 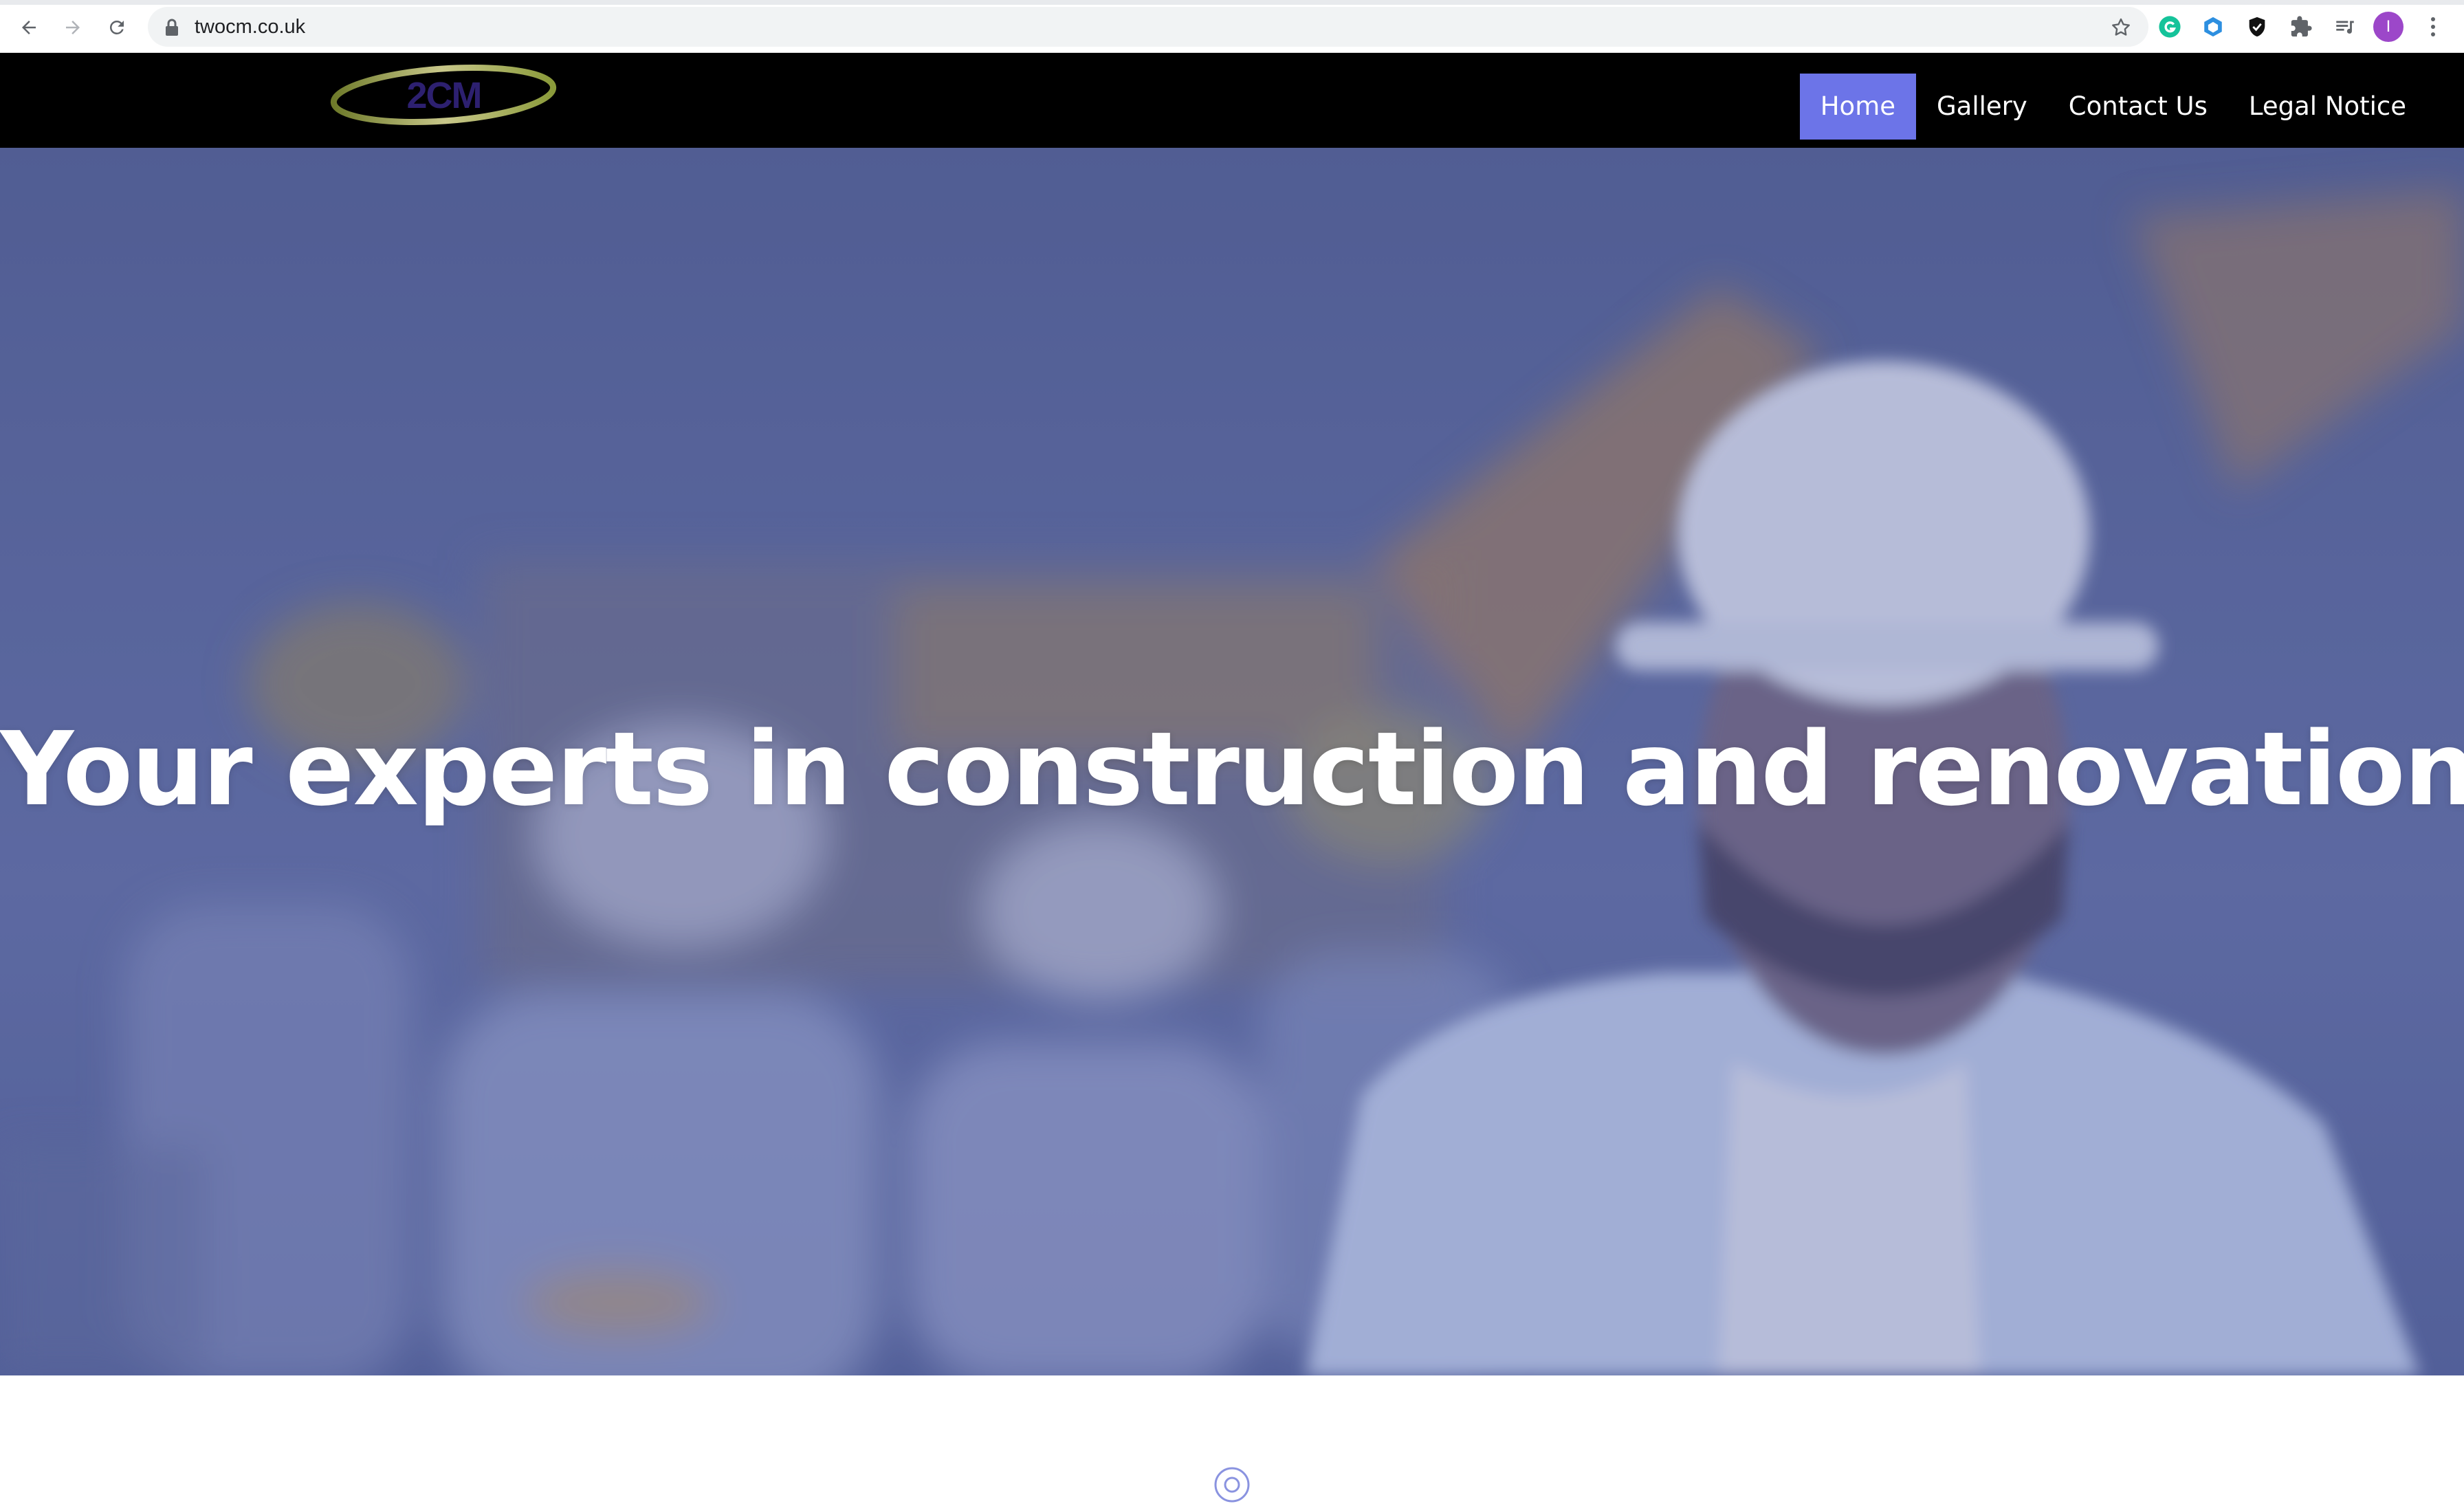 What do you see at coordinates (1232, 2) in the screenshot?
I see `tab-strip-edge` at bounding box center [1232, 2].